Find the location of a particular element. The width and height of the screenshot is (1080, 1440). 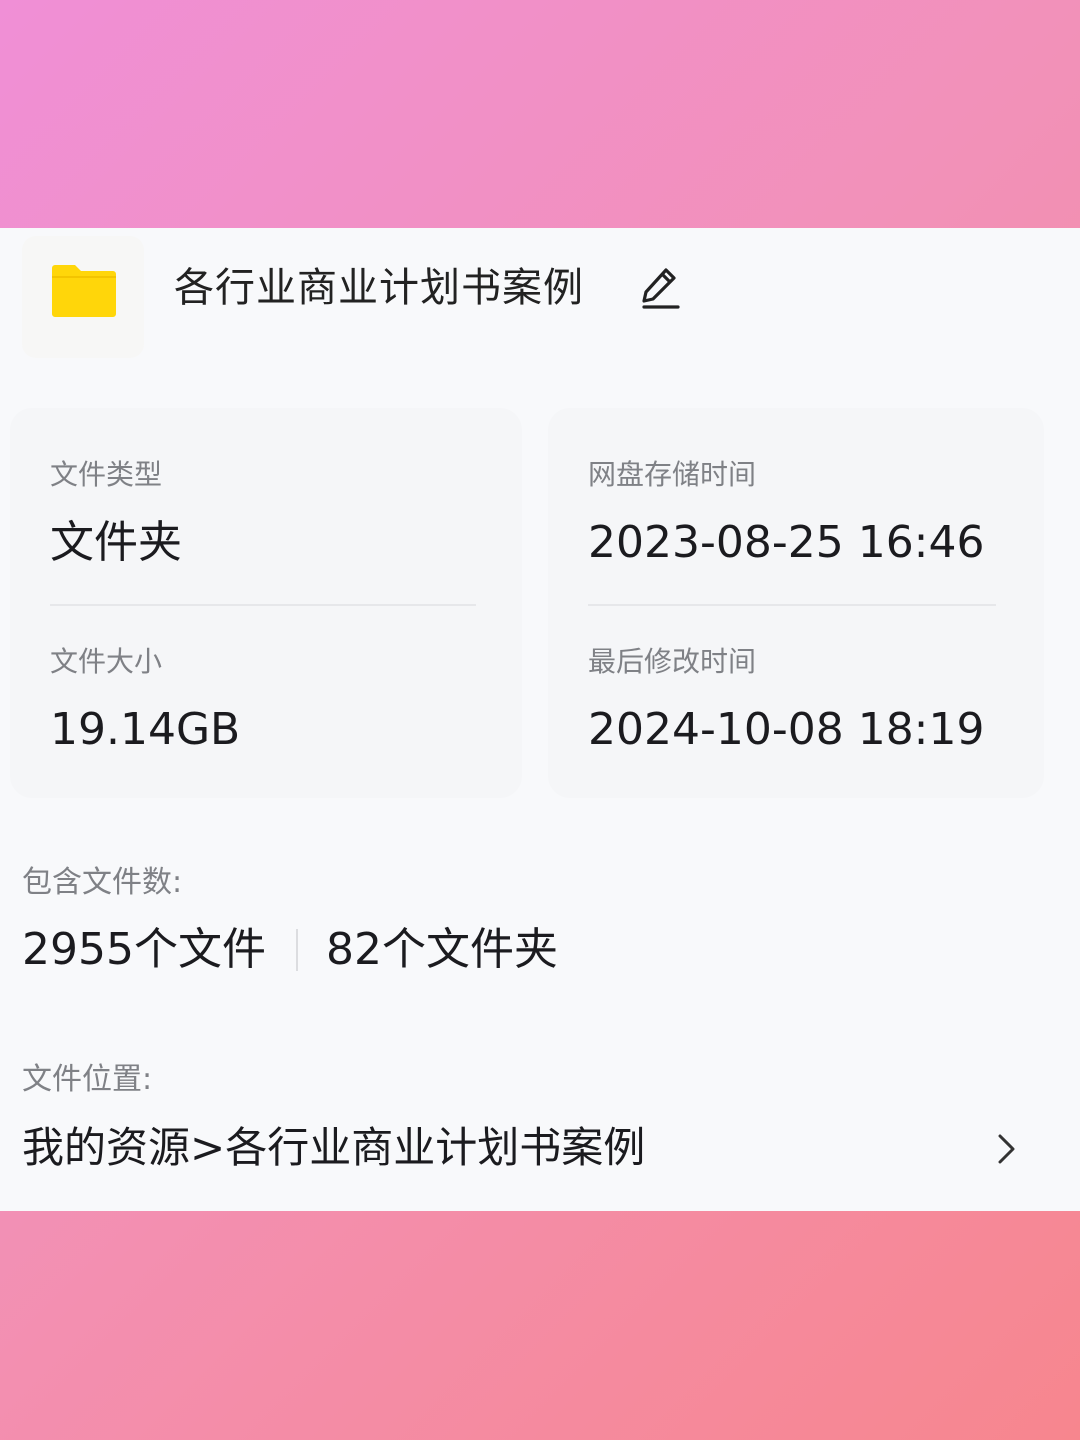

location-path: 我的资源>各行业商业计划书案例 is located at coordinates (334, 1147).